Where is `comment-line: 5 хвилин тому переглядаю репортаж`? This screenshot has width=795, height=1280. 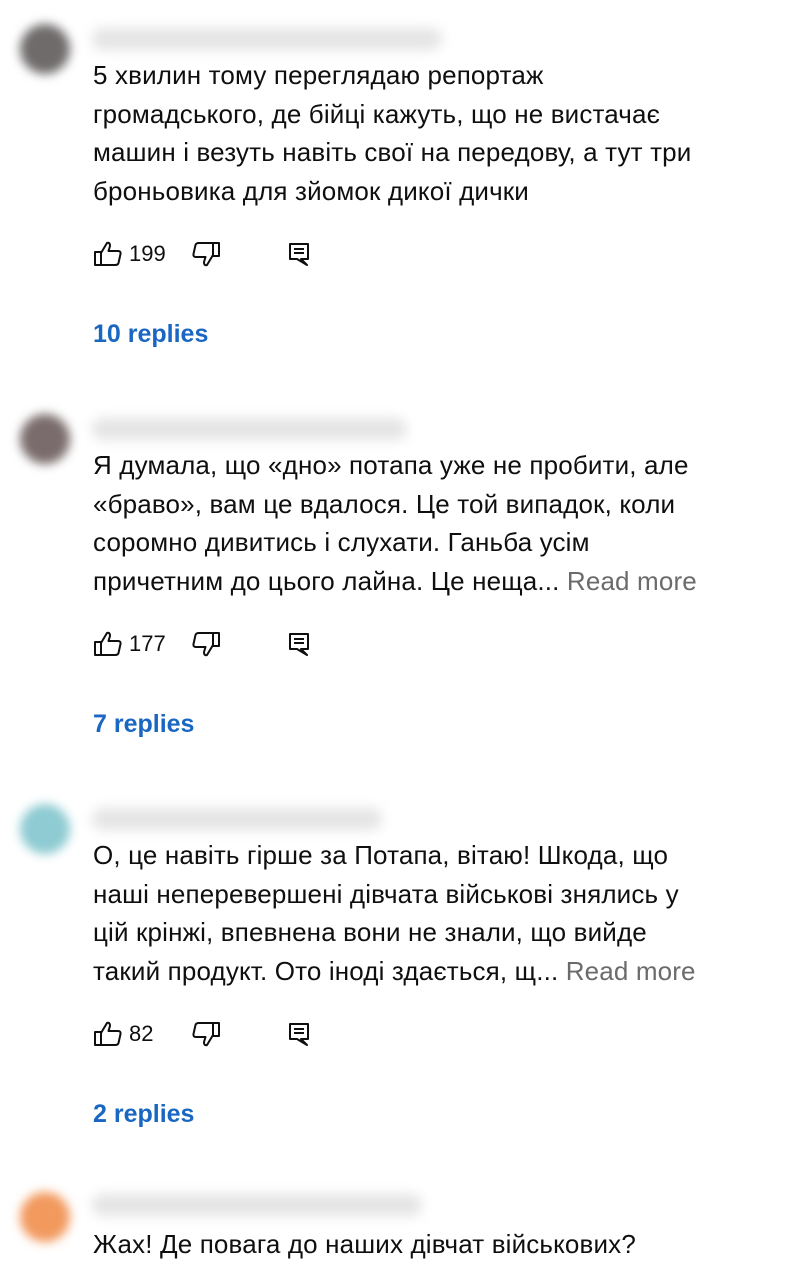 comment-line: 5 хвилин тому переглядаю репортаж is located at coordinates (318, 75).